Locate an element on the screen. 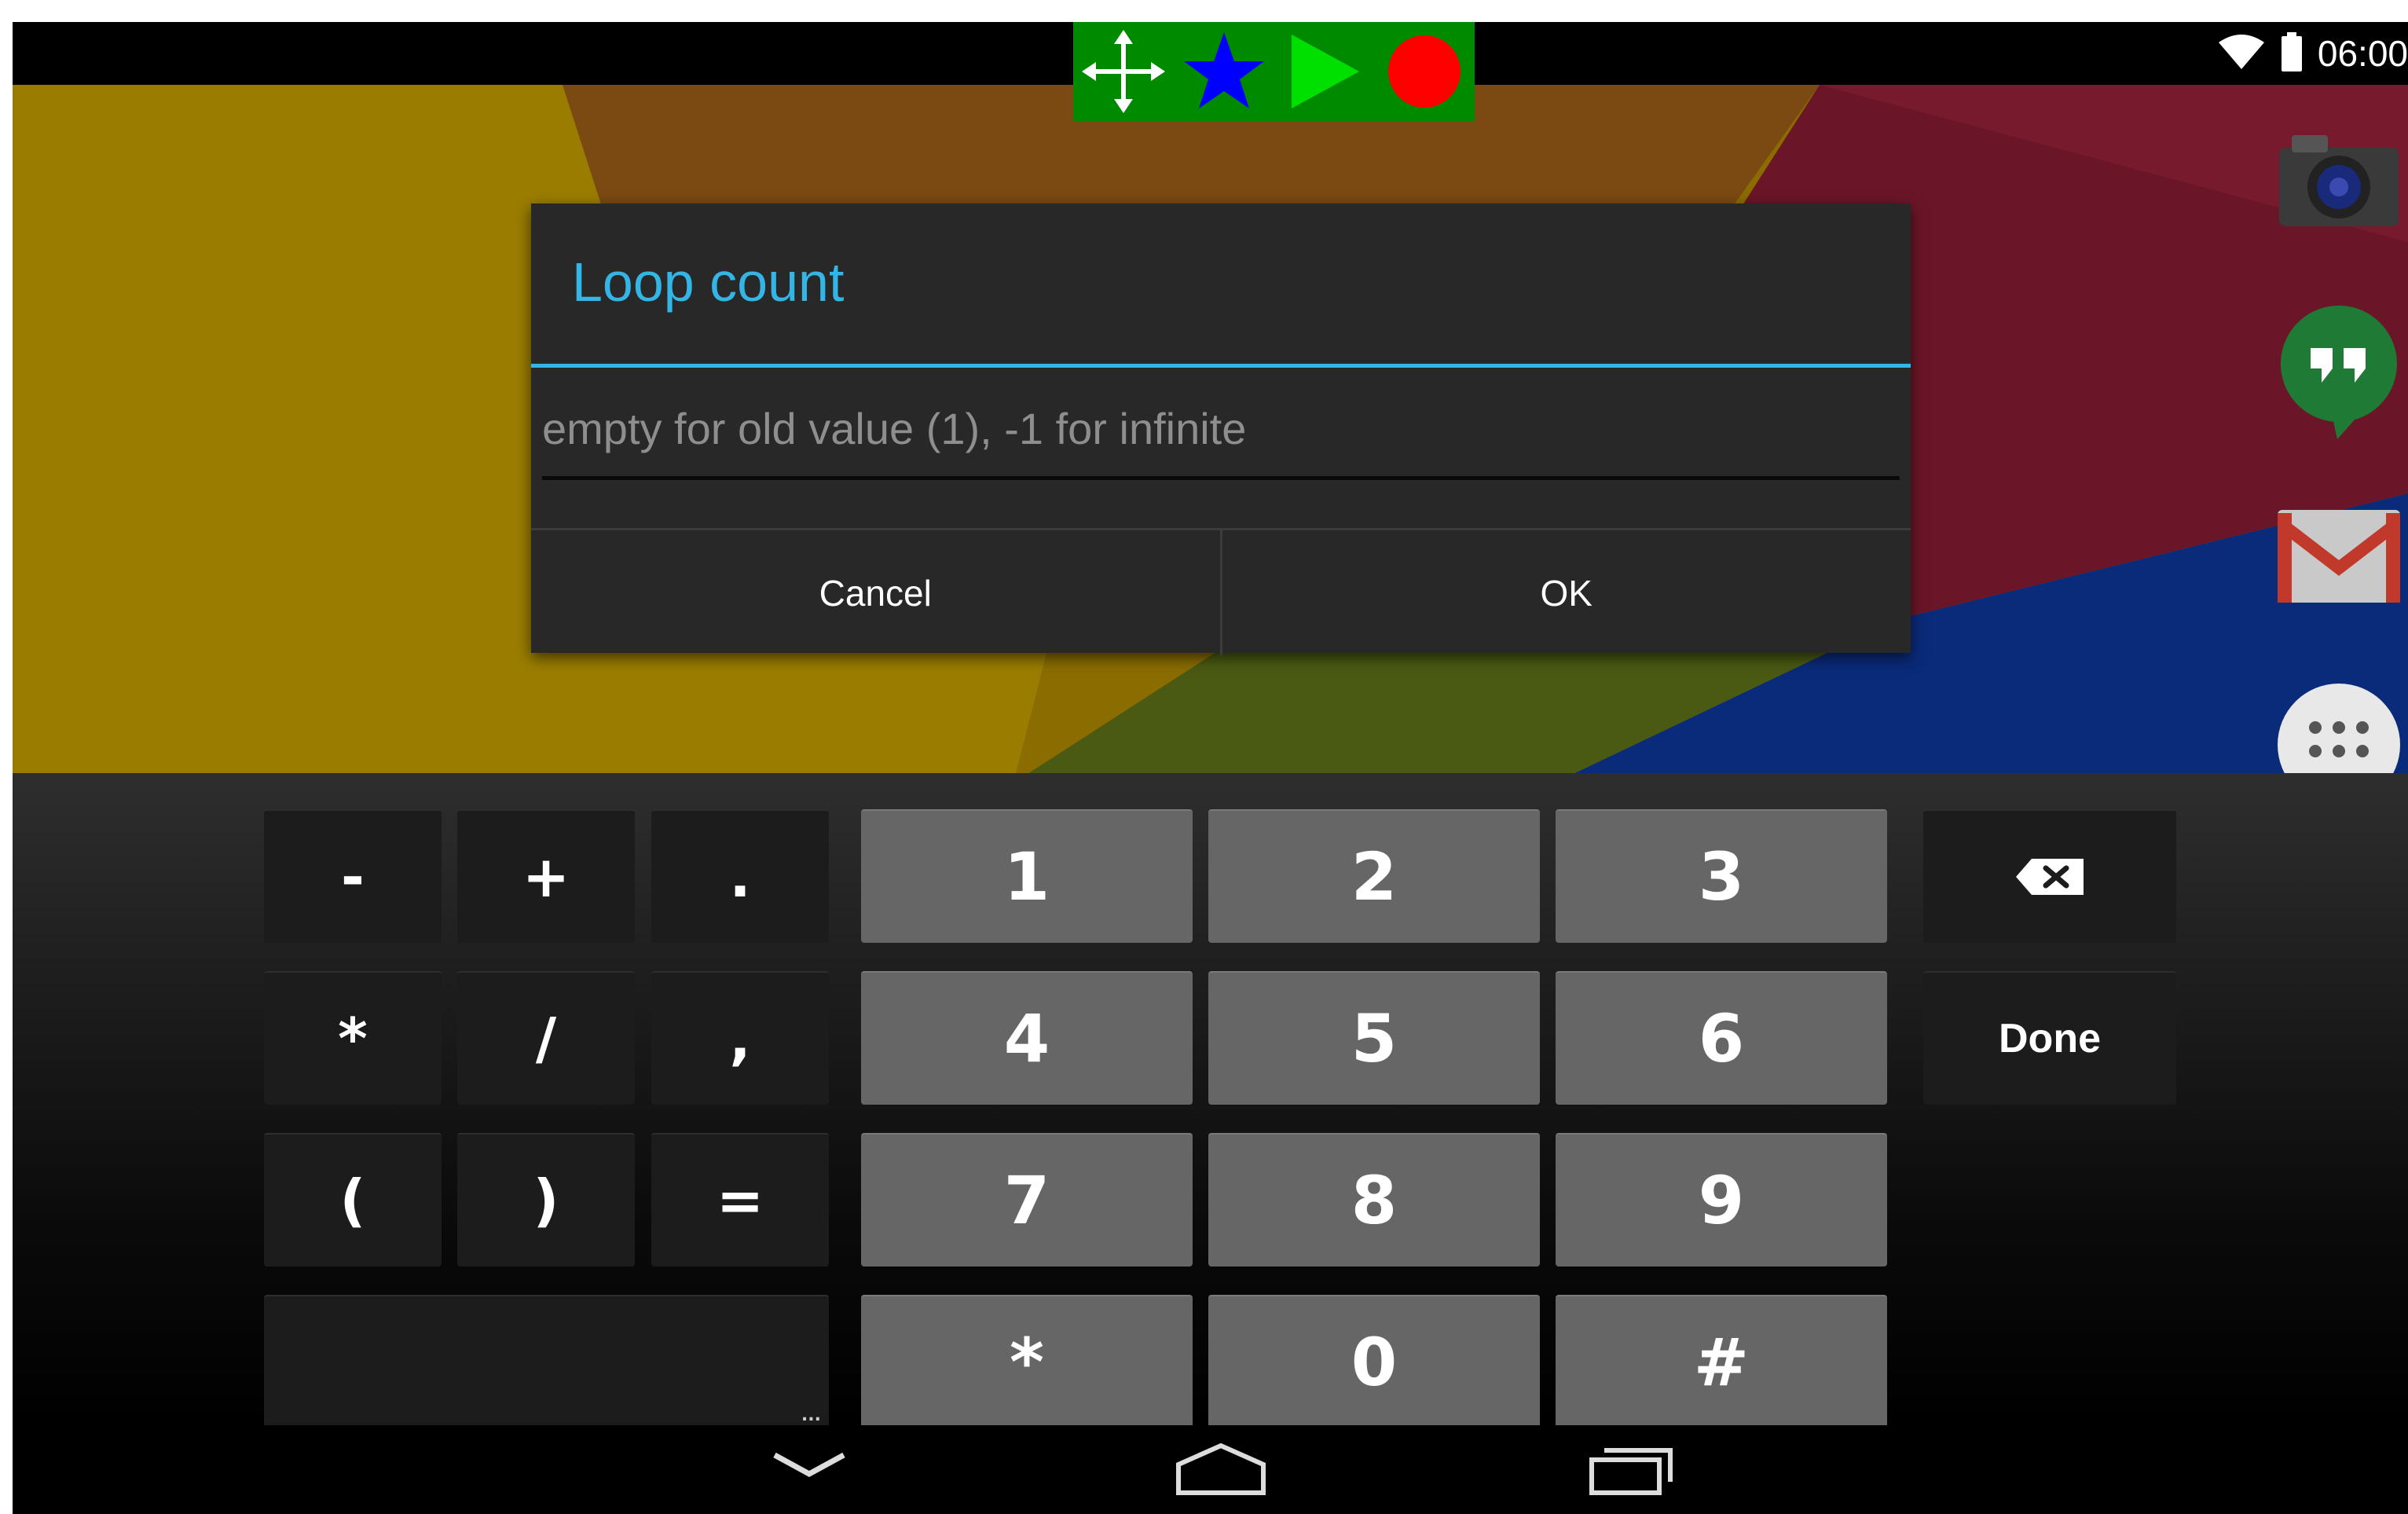 The height and width of the screenshot is (1514, 2408). loop-count-placeholder: empty for old value (1), -1 for infinite is located at coordinates (894, 428).